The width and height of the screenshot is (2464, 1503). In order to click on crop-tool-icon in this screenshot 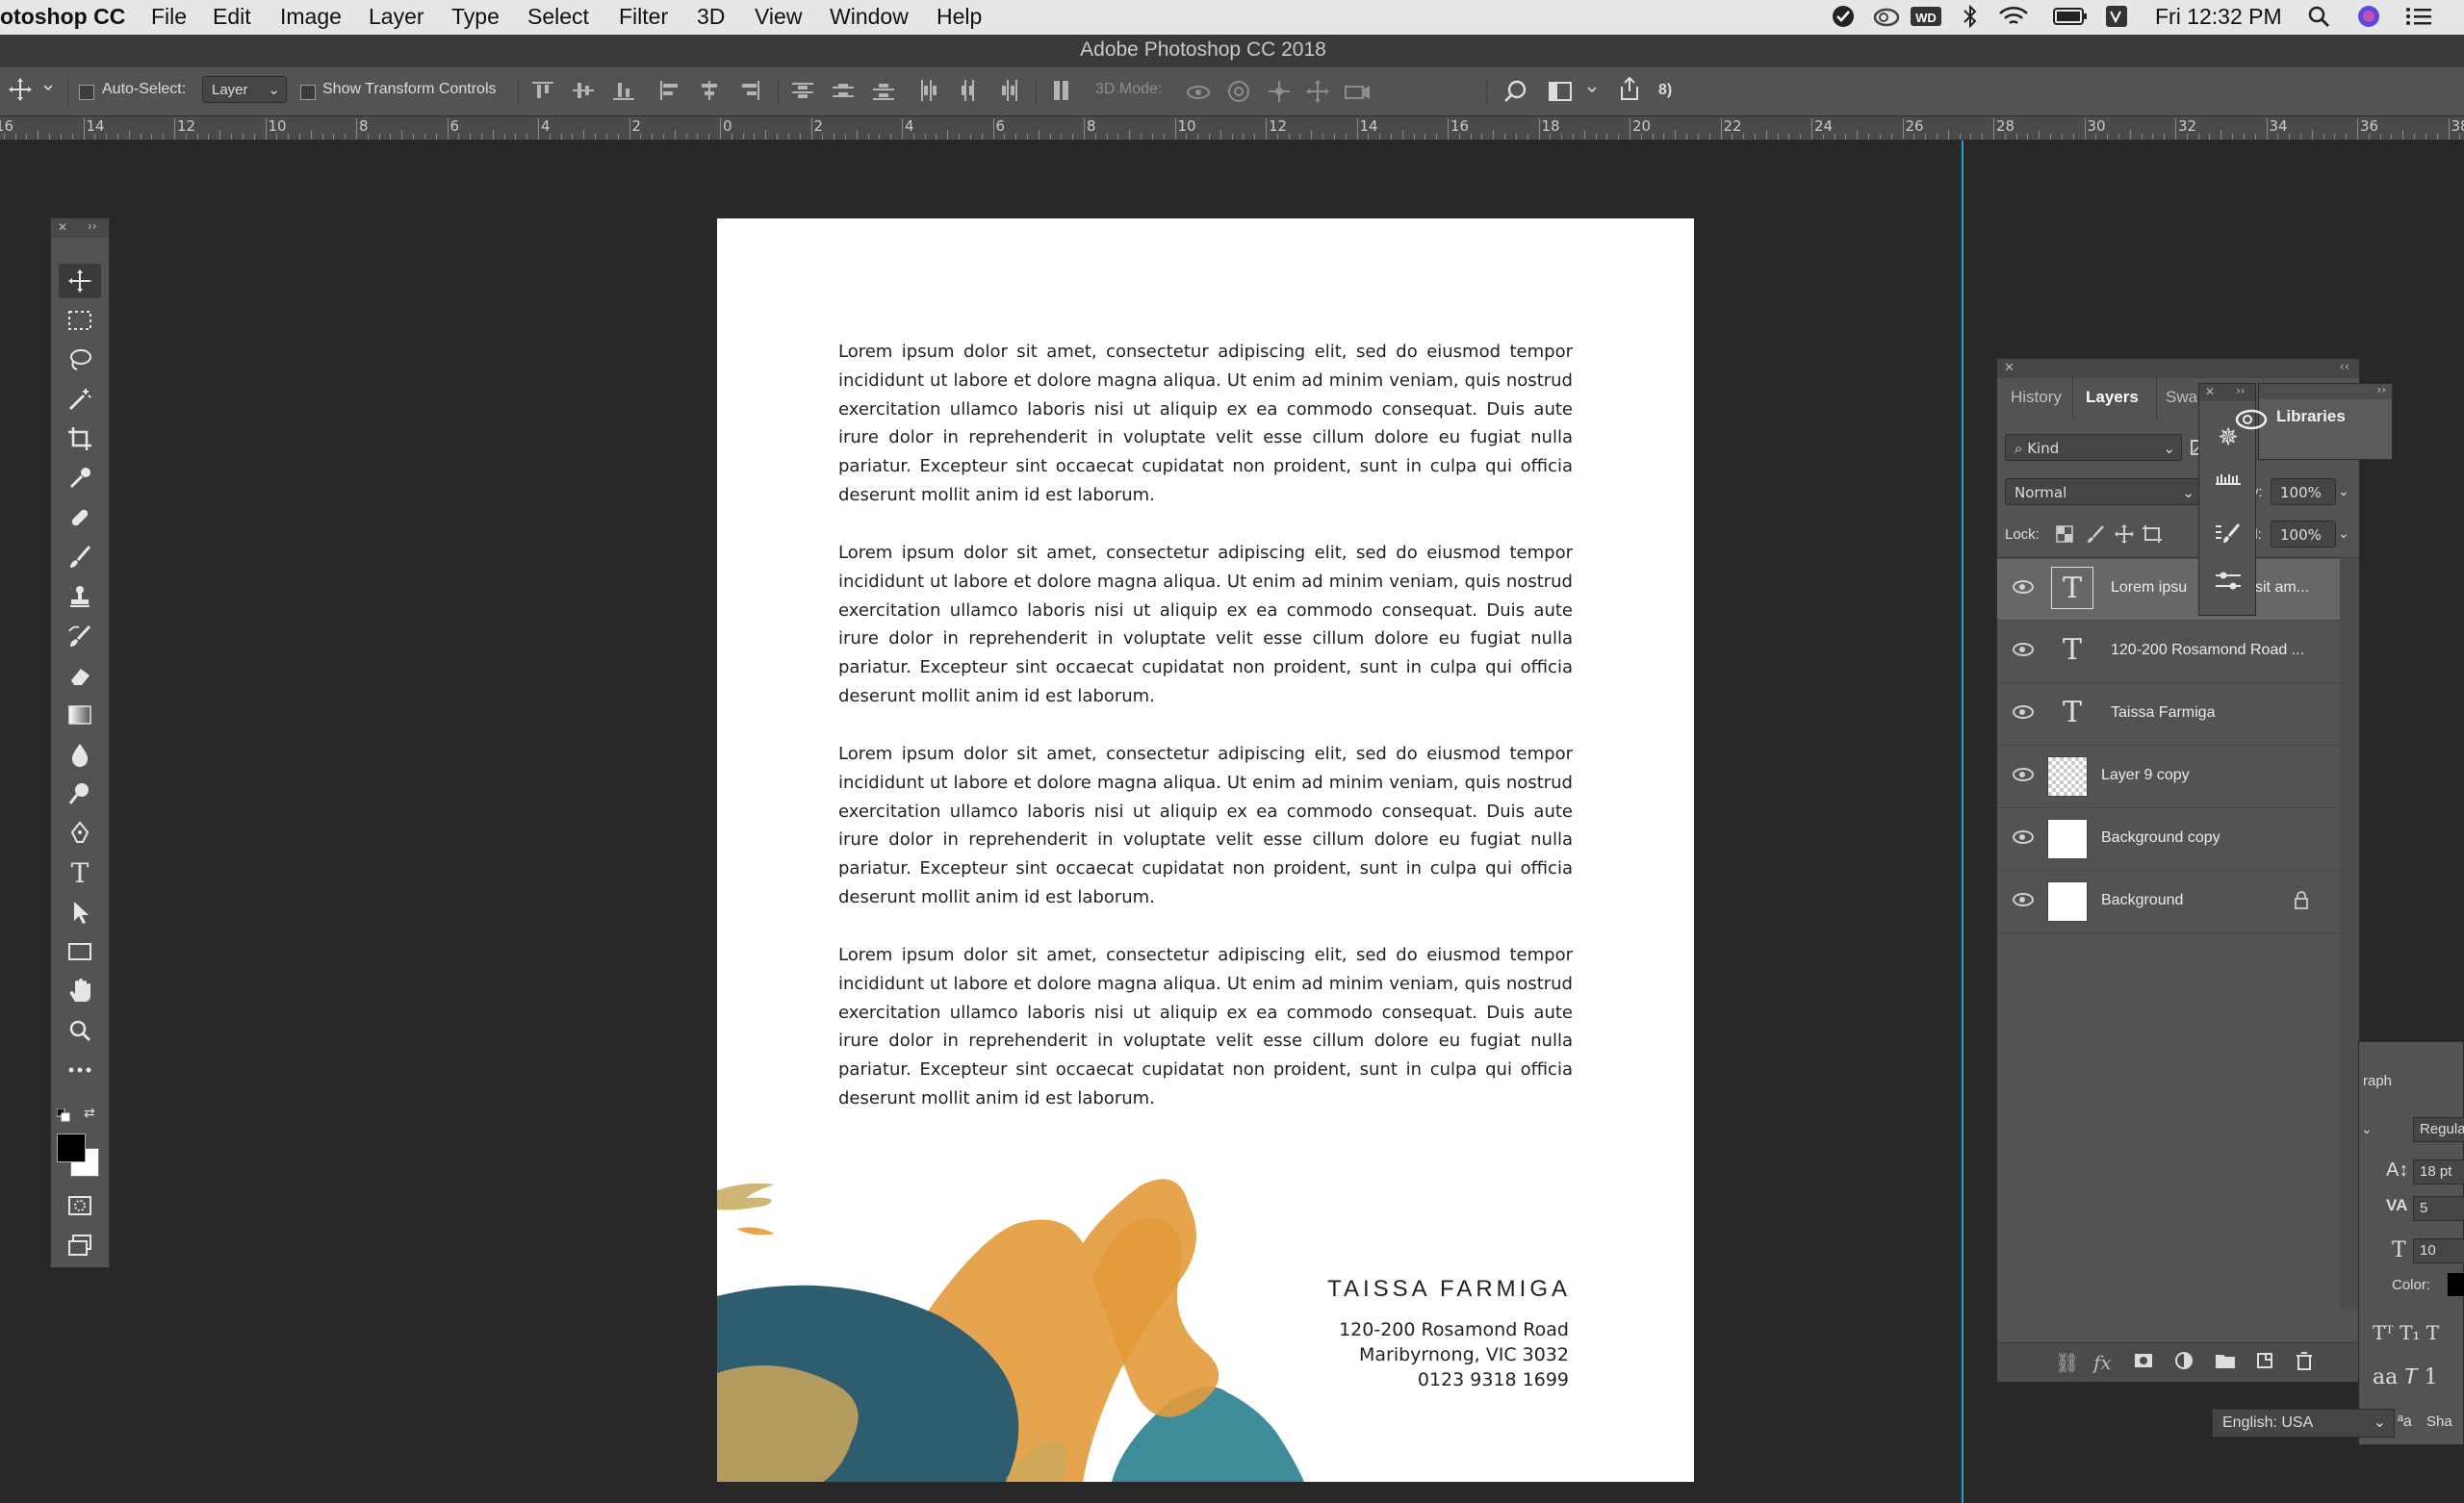, I will do `click(80, 438)`.